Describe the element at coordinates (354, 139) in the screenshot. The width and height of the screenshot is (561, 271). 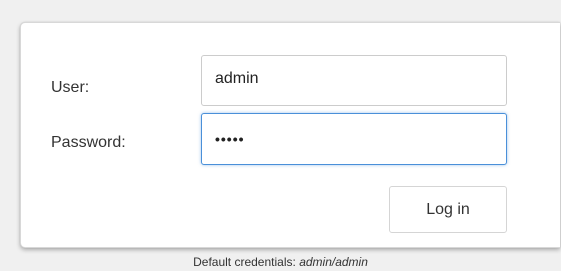
I see `password-input: •••••` at that location.